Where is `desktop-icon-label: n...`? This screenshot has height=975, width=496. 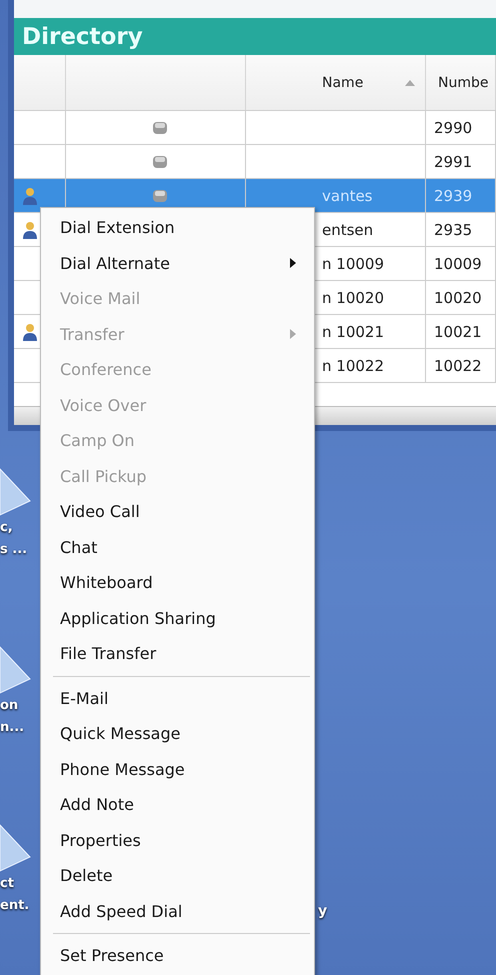
desktop-icon-label: n... is located at coordinates (18, 728).